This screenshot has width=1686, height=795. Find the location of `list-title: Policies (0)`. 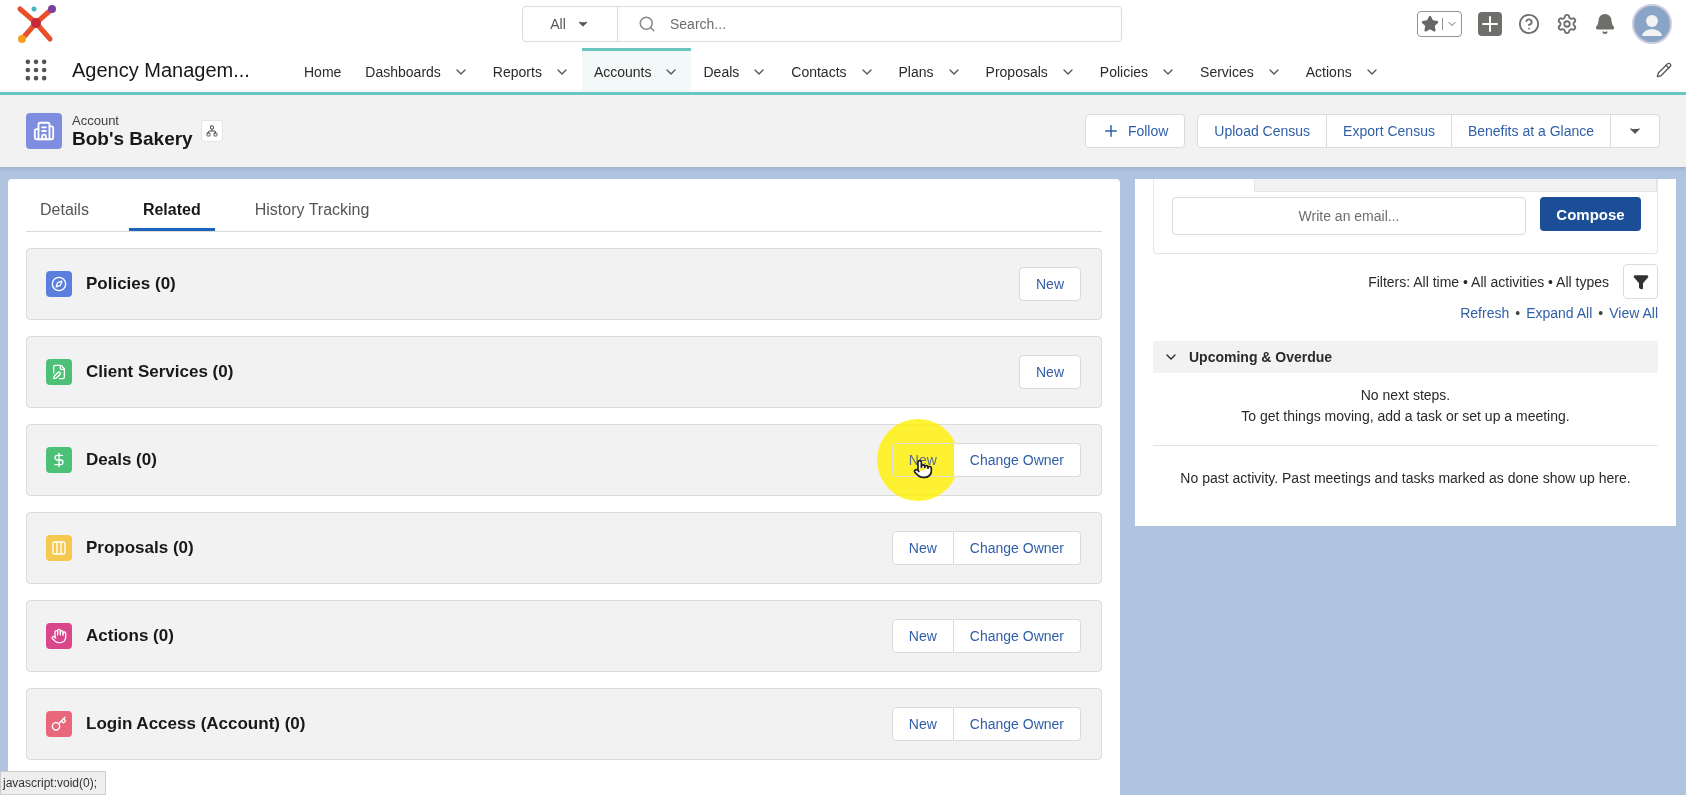

list-title: Policies (0) is located at coordinates (131, 284).